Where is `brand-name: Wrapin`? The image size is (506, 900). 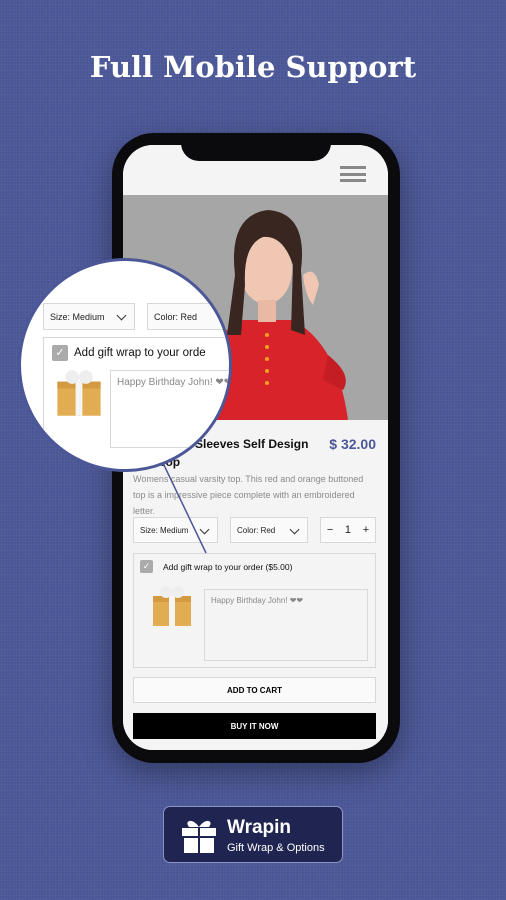
brand-name: Wrapin is located at coordinates (259, 827).